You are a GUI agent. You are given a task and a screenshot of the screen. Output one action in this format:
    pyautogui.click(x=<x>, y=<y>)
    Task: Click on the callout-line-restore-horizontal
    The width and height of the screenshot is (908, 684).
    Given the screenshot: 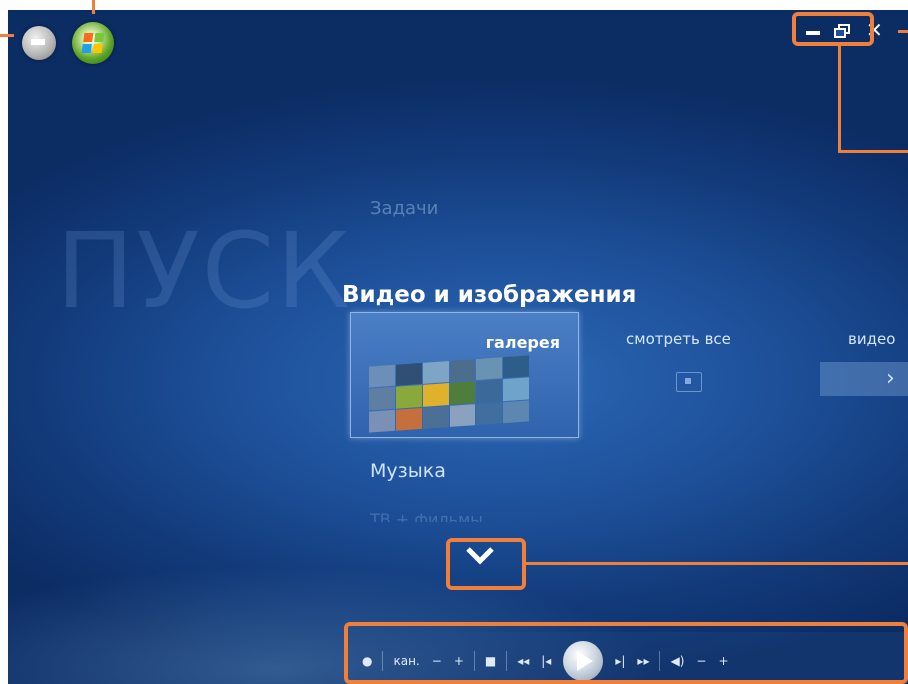 What is the action you would take?
    pyautogui.click(x=873, y=151)
    